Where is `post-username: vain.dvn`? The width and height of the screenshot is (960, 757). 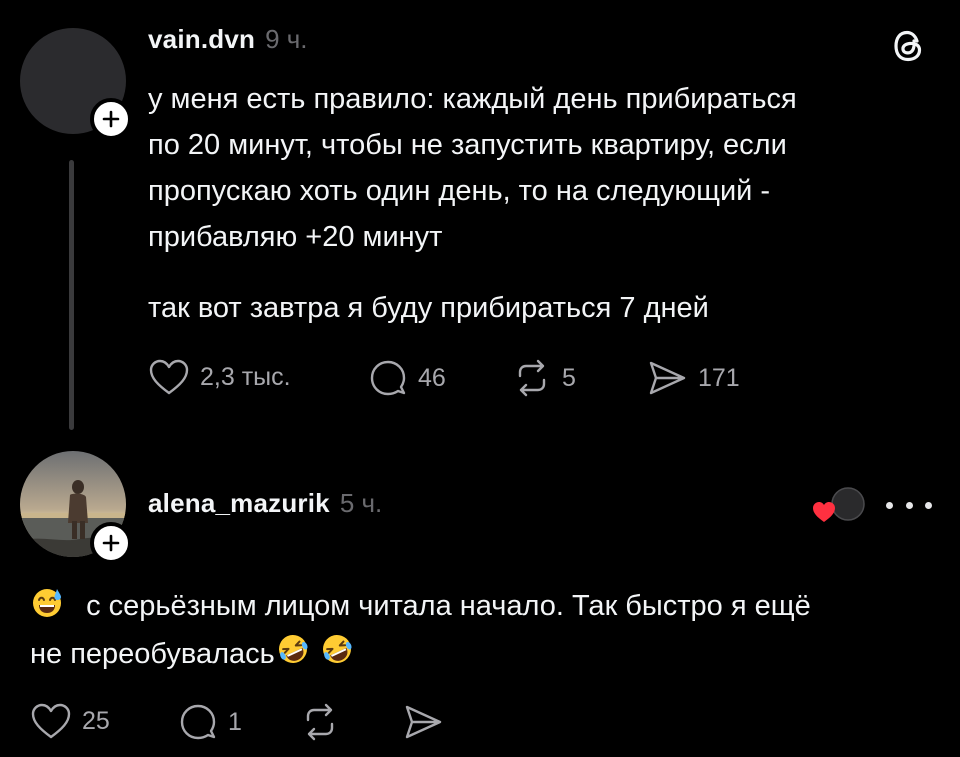 post-username: vain.dvn is located at coordinates (201, 39).